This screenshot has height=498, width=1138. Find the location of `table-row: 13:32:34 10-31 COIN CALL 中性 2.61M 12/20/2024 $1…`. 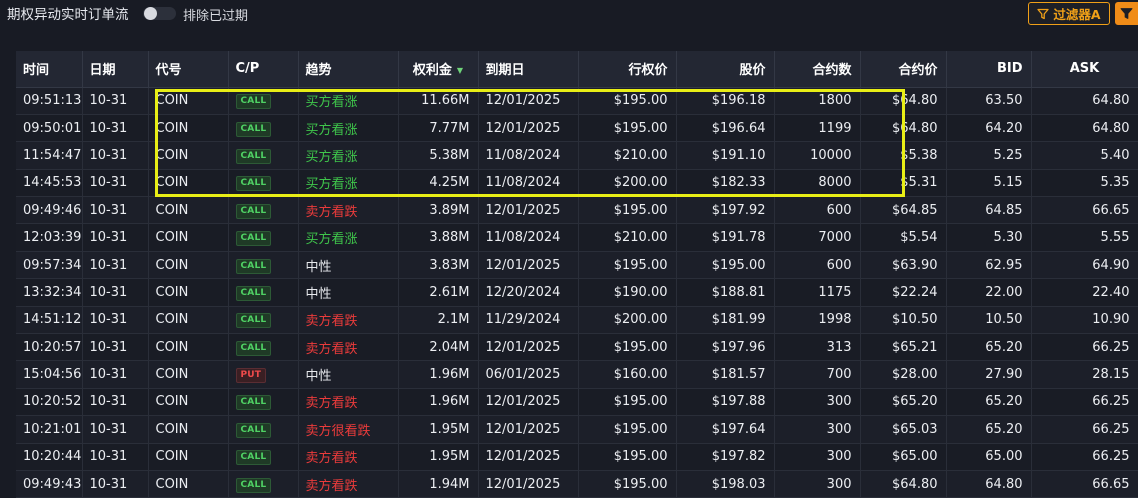

table-row: 13:32:34 10-31 COIN CALL 中性 2.61M 12/20/2024 $1… is located at coordinates (577, 292).